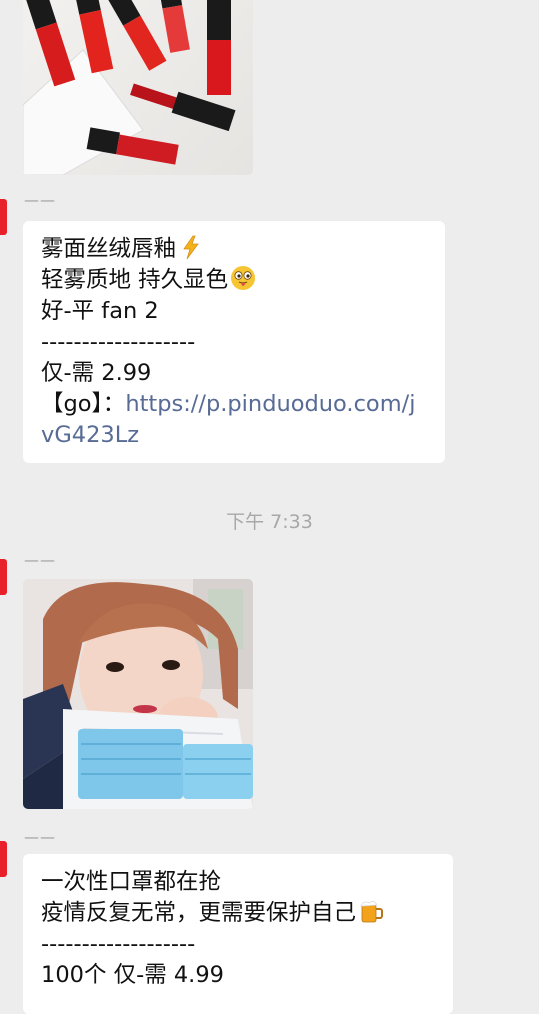  Describe the element at coordinates (236, 435) in the screenshot. I see `pinduoduo-link-continued: vG423Lz` at that location.